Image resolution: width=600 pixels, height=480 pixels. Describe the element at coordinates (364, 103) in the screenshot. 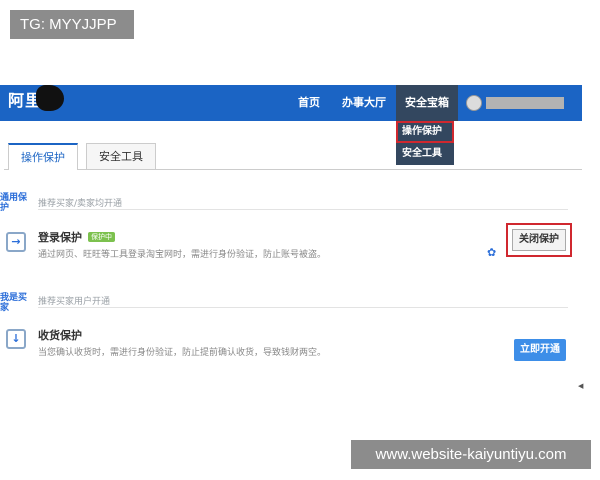

I see `nav-service-hall: 办事大厅` at that location.